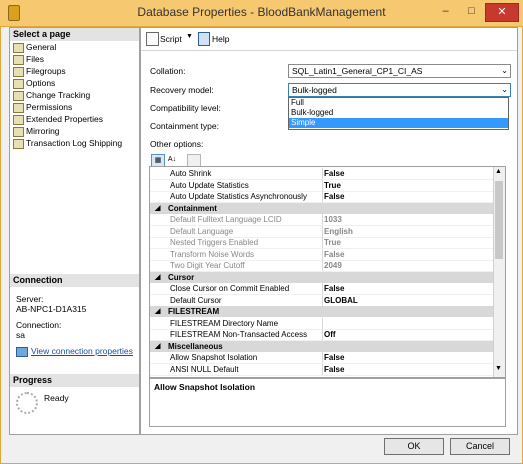 Image resolution: width=523 pixels, height=464 pixels. I want to click on grid-row: Auto Shrink False, so click(321, 174).